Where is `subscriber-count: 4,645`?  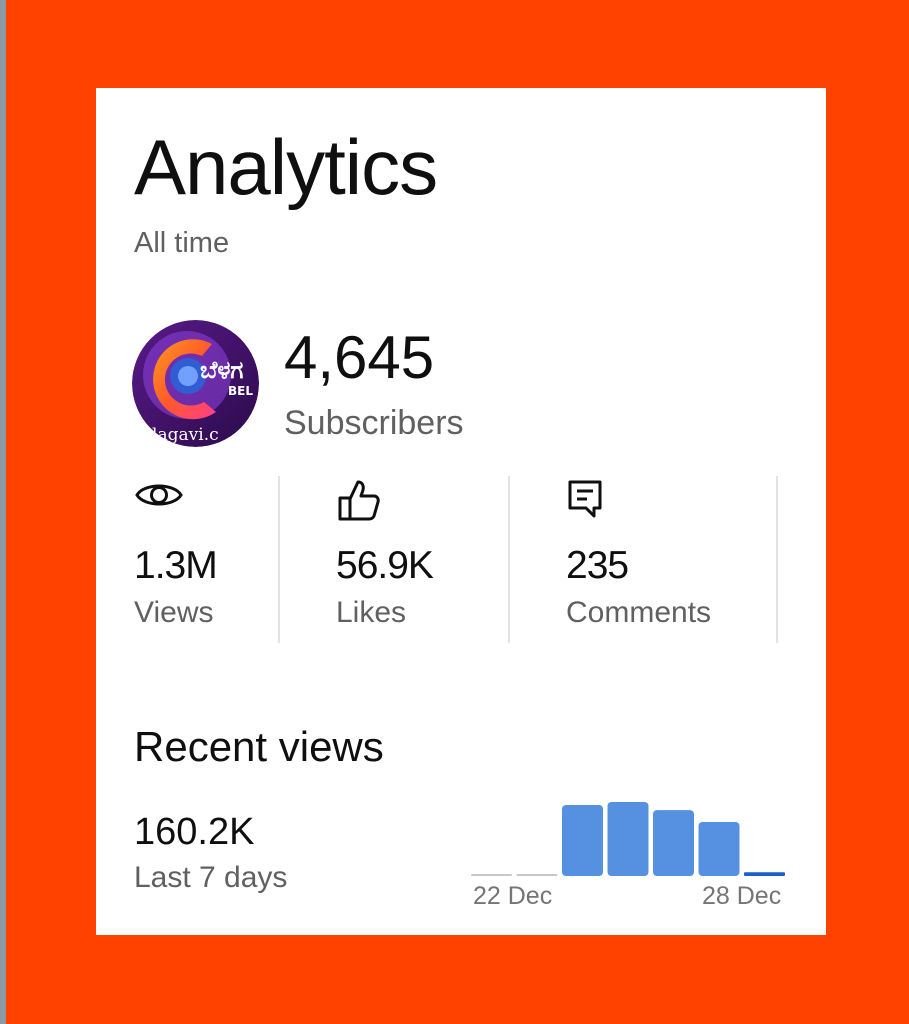 subscriber-count: 4,645 is located at coordinates (359, 357).